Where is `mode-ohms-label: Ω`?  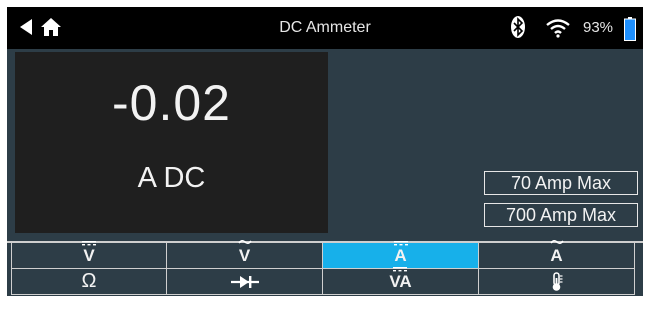 mode-ohms-label: Ω is located at coordinates (89, 281).